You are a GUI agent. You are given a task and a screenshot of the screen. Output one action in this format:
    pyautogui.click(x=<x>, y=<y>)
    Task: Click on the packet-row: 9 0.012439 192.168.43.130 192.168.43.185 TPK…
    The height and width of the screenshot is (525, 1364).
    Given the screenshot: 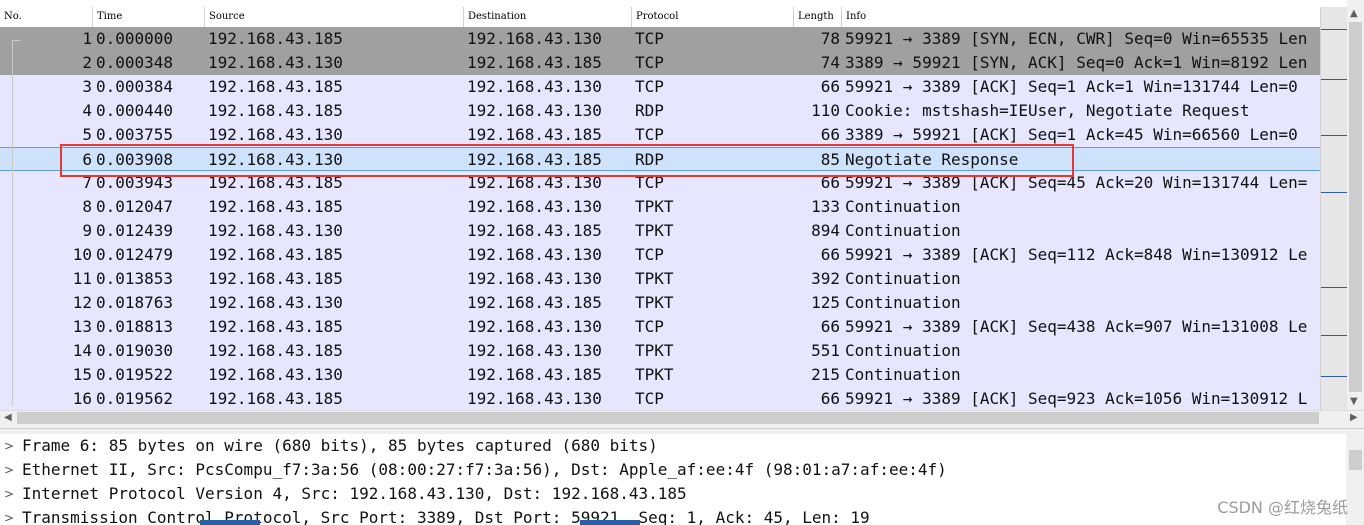 What is the action you would take?
    pyautogui.click(x=660, y=231)
    